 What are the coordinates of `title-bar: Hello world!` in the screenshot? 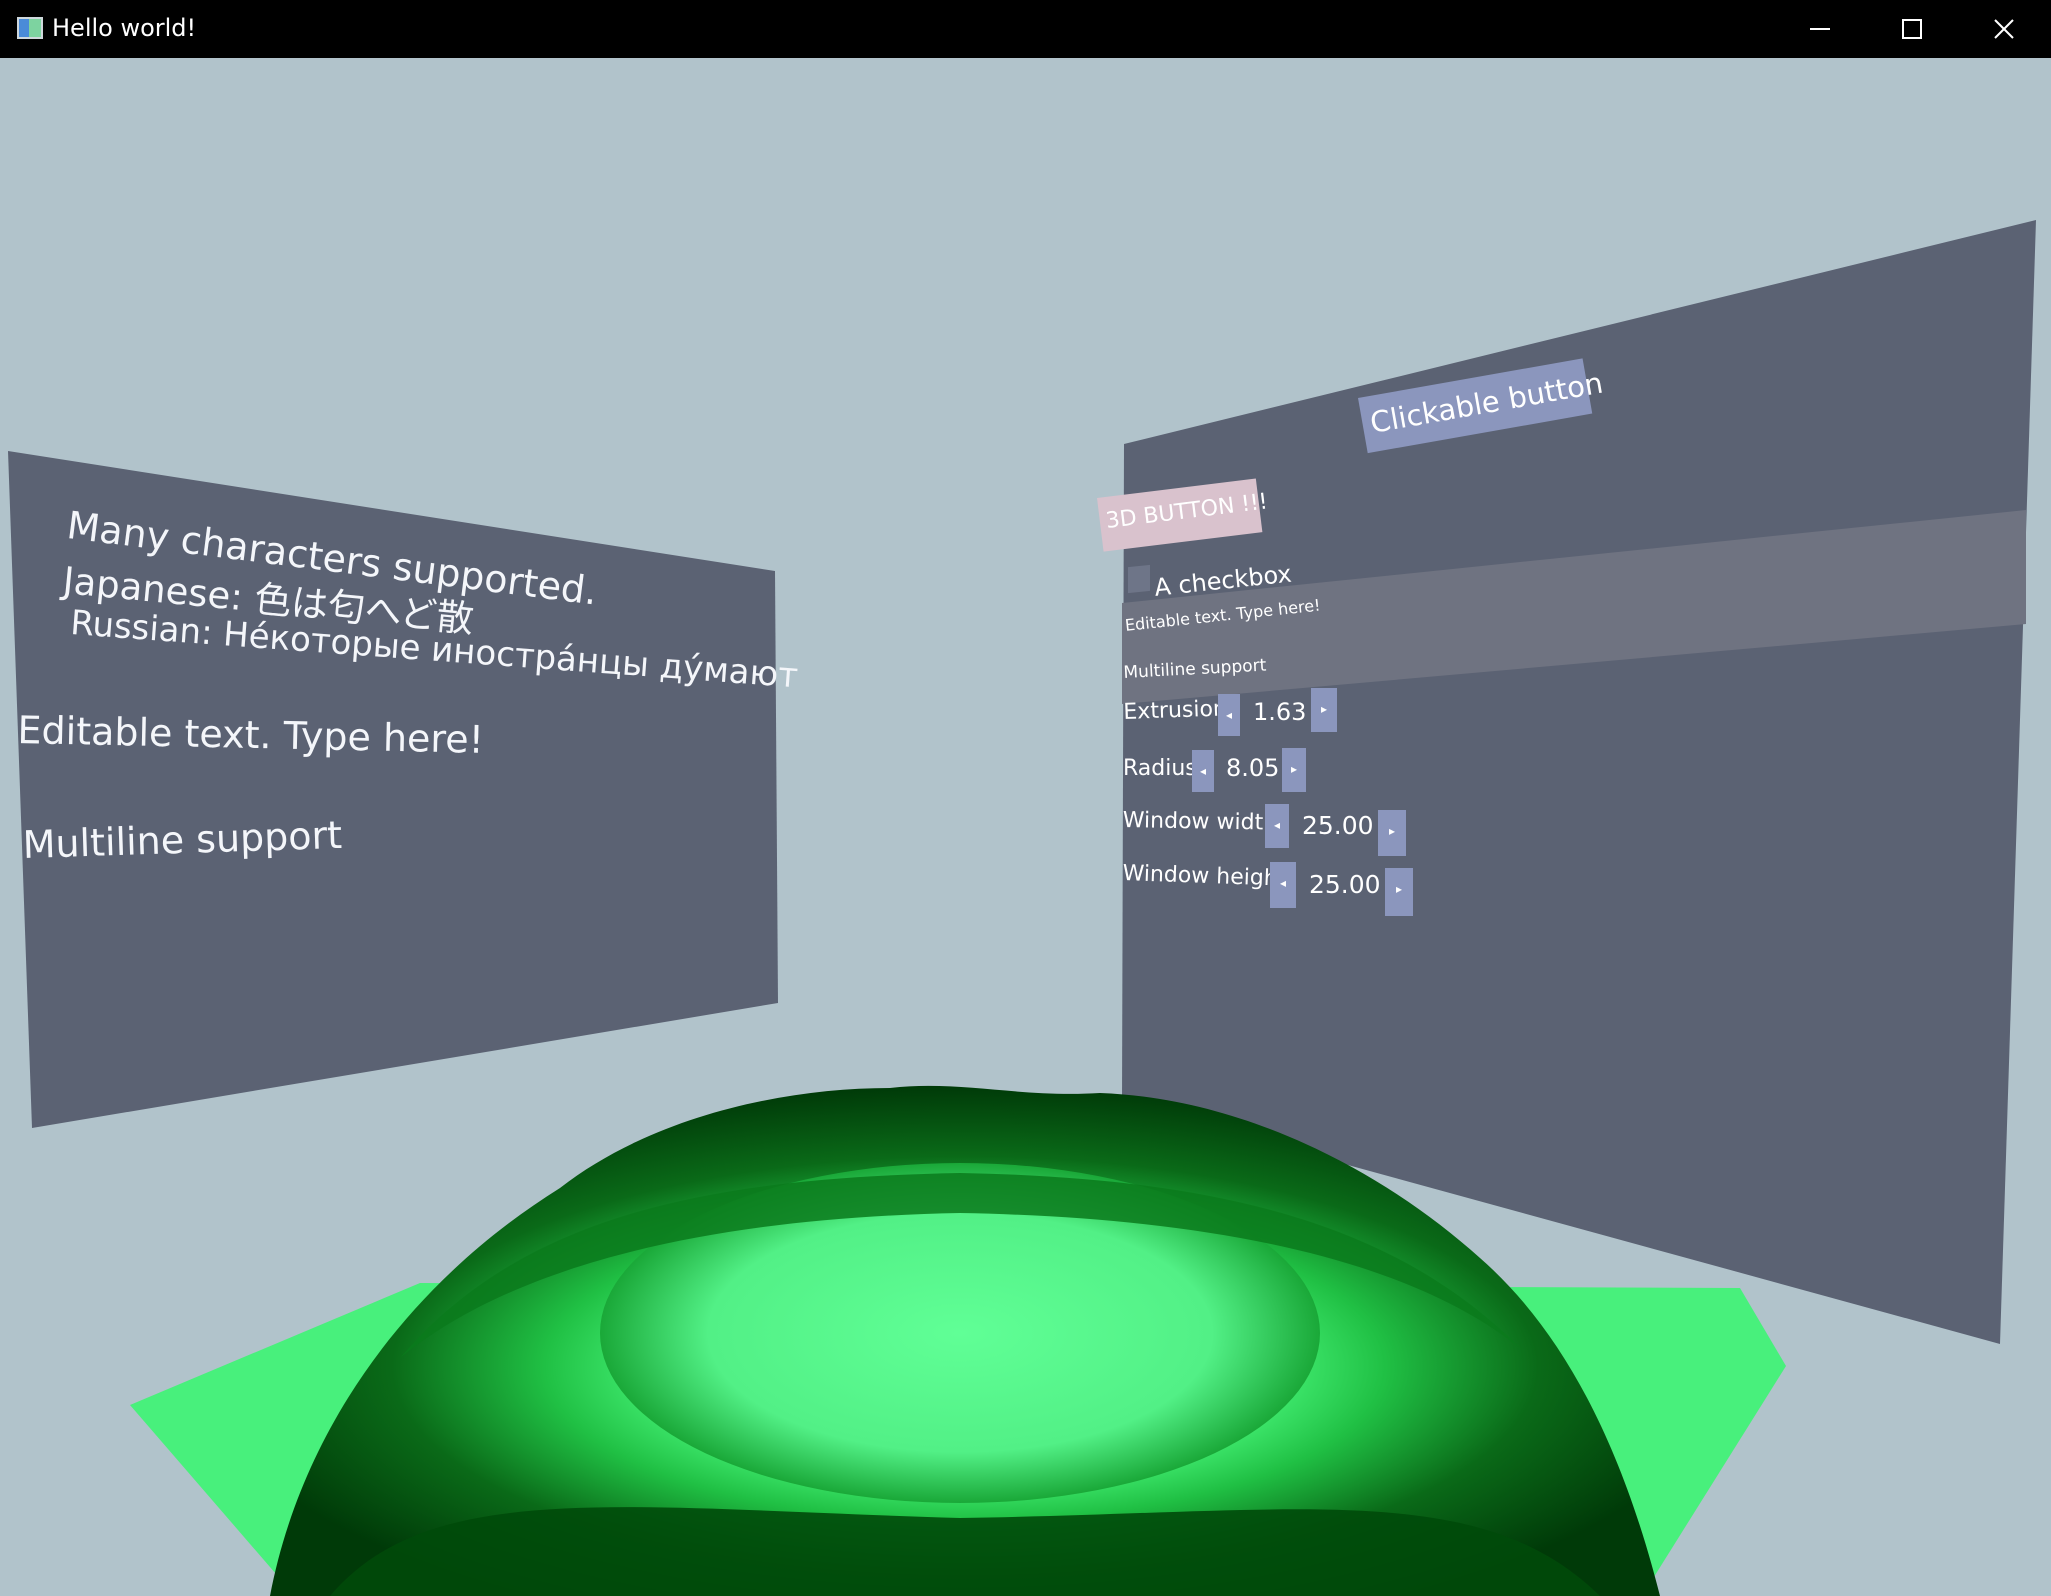 It's located at (1025, 29).